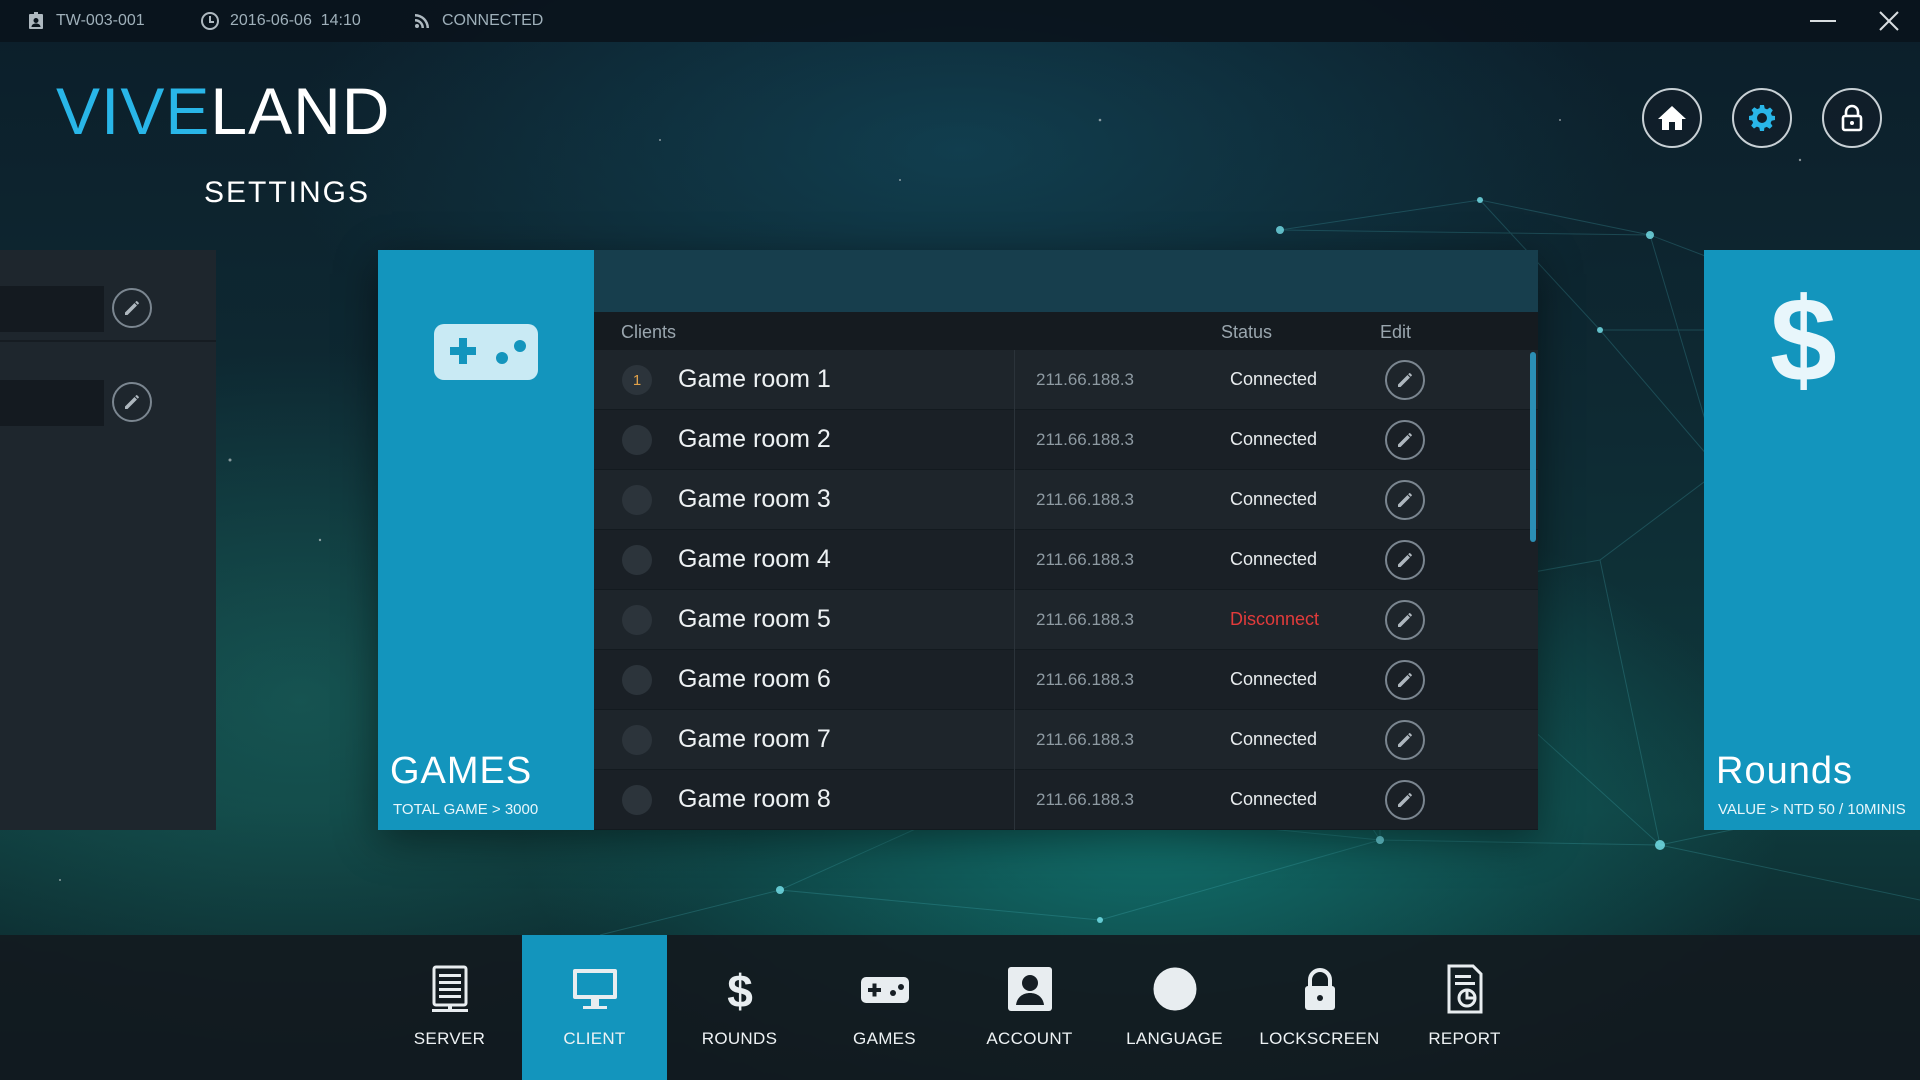 The image size is (1920, 1080). What do you see at coordinates (133, 111) in the screenshot?
I see `logo-vive: VIVE` at bounding box center [133, 111].